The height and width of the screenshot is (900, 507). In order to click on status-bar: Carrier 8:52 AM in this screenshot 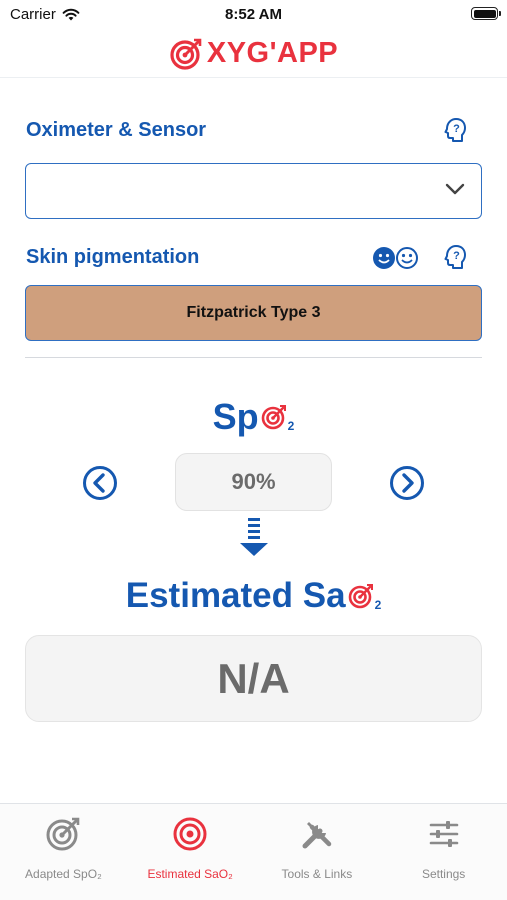, I will do `click(253, 14)`.